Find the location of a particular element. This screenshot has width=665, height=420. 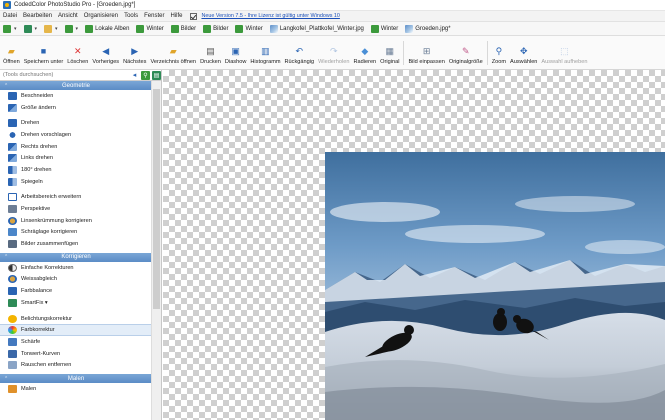

menu-tools: Tools is located at coordinates (131, 16).